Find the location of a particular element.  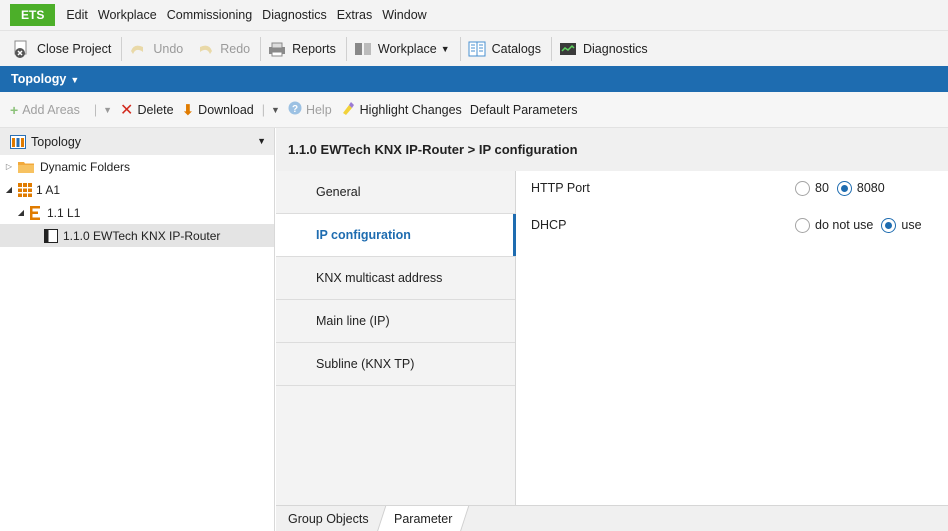

param-page-knx-multicast-address: KNX multicast address is located at coordinates (395, 278).